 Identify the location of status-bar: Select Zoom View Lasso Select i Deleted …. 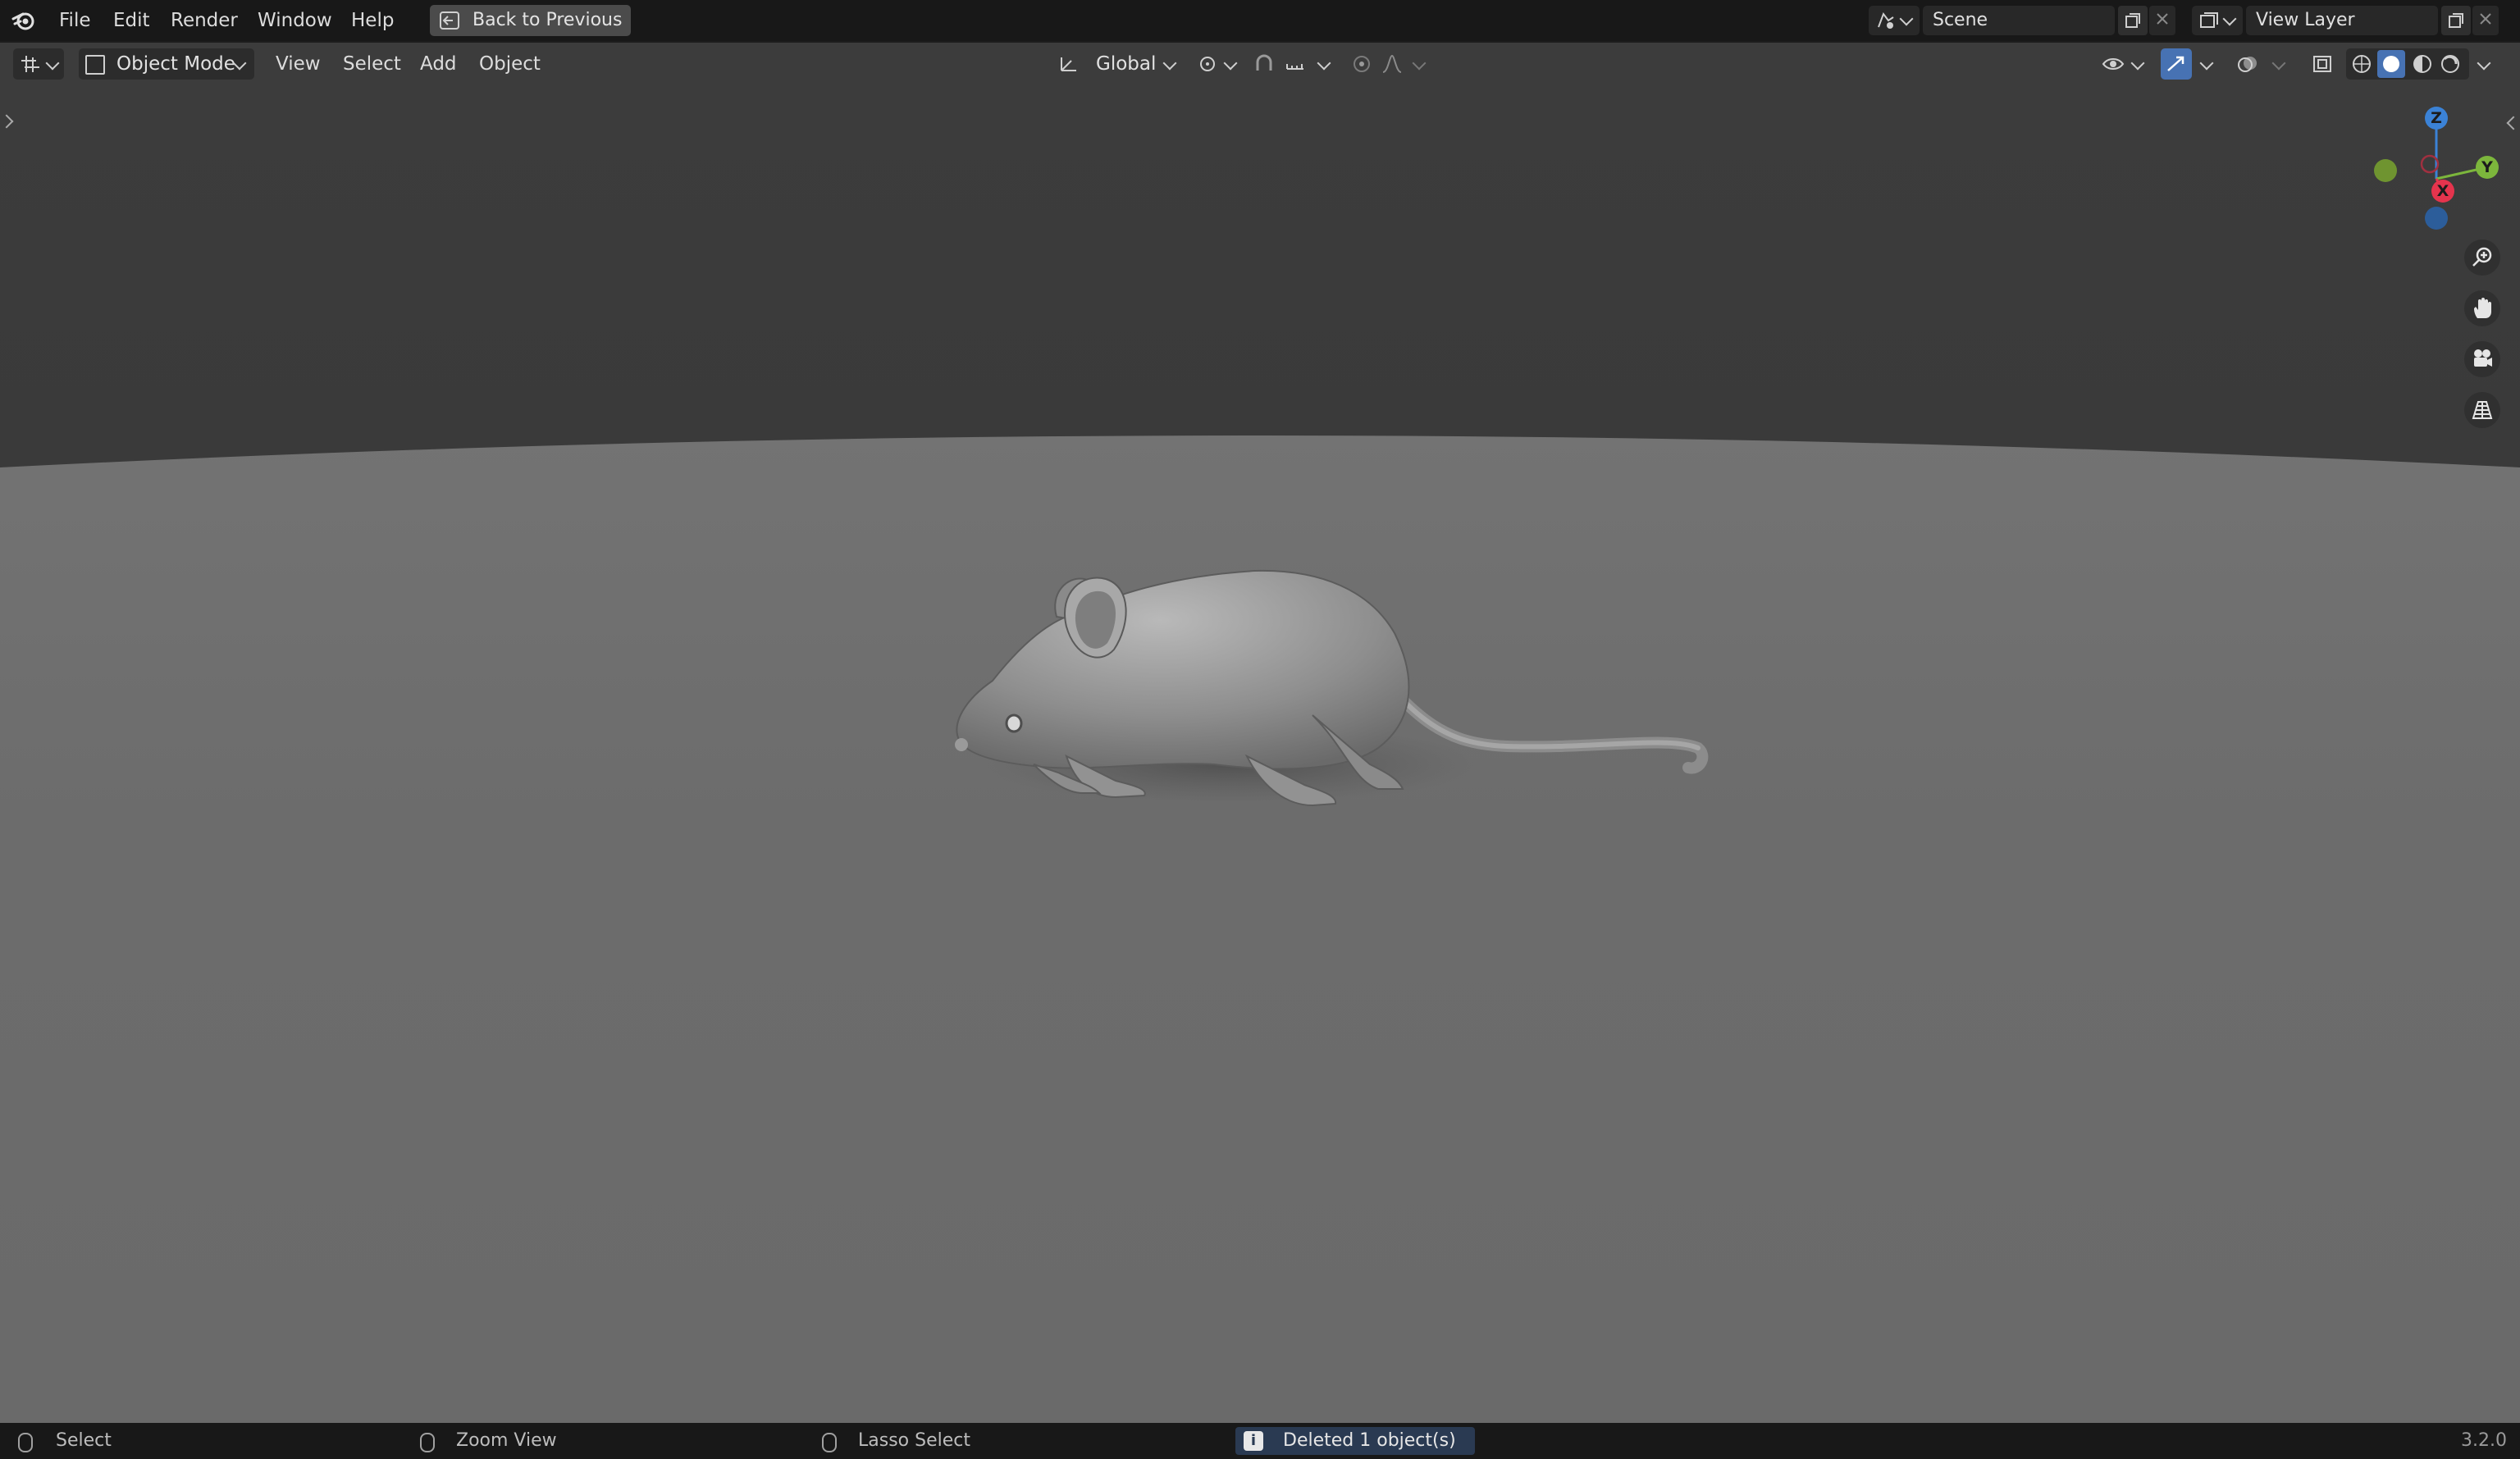
(1260, 1441).